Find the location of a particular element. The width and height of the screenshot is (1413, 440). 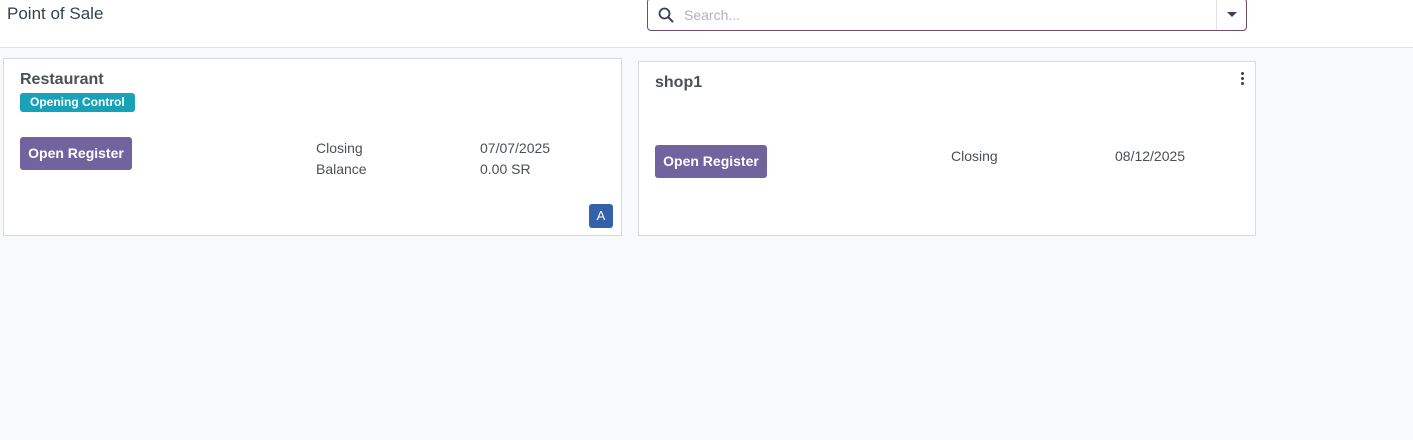

balance-label: Balance is located at coordinates (341, 169).